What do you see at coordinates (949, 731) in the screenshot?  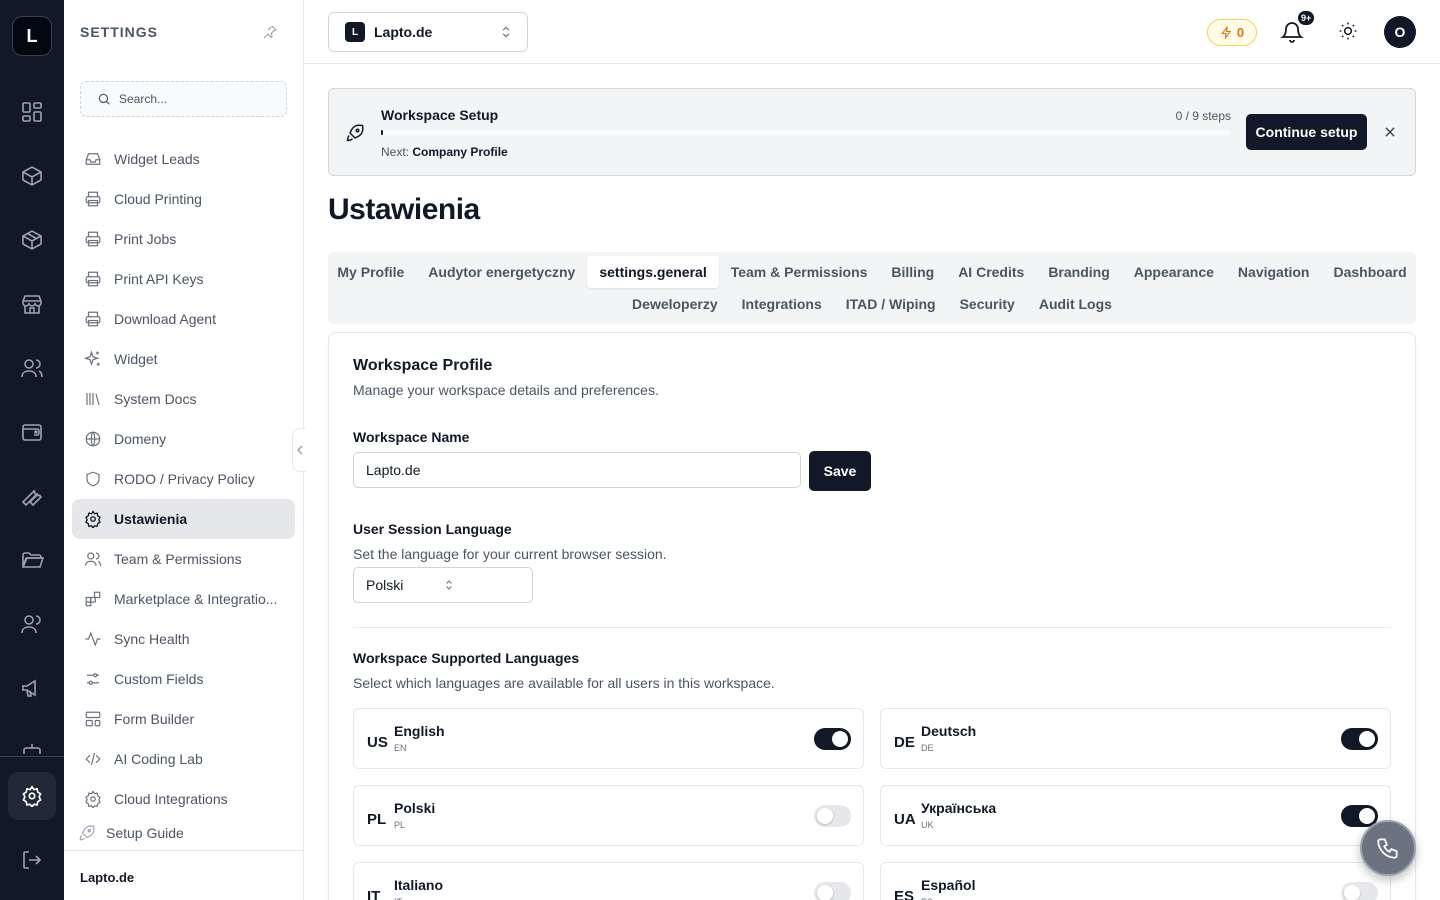 I see `language-name: Deutsch` at bounding box center [949, 731].